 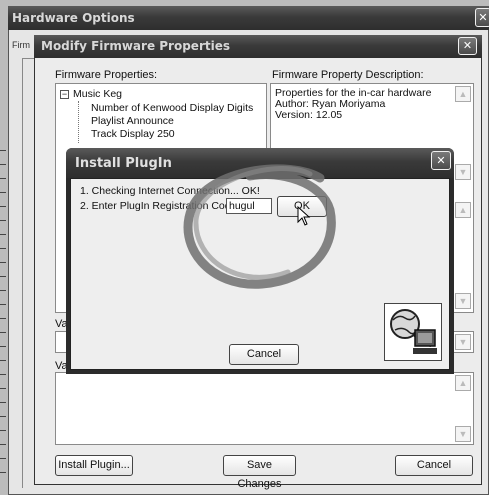 What do you see at coordinates (482, 17) in the screenshot?
I see `hardware-options-close-button: ✕` at bounding box center [482, 17].